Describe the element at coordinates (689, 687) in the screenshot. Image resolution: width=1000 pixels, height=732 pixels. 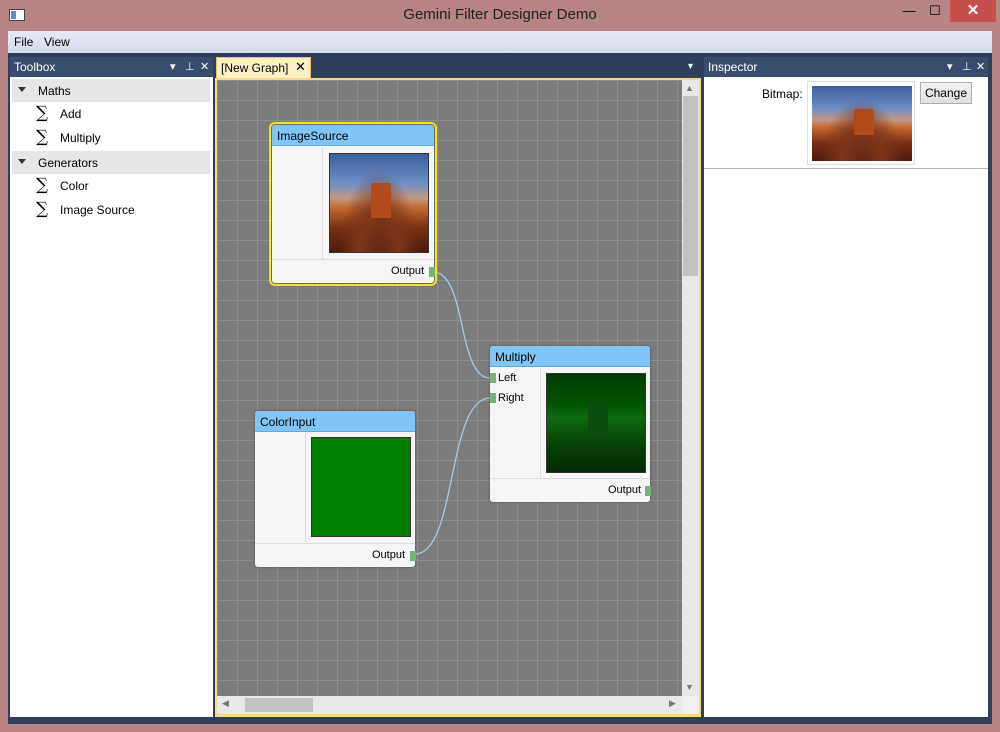
I see `scroll-down-arrow-icon: ▼` at that location.